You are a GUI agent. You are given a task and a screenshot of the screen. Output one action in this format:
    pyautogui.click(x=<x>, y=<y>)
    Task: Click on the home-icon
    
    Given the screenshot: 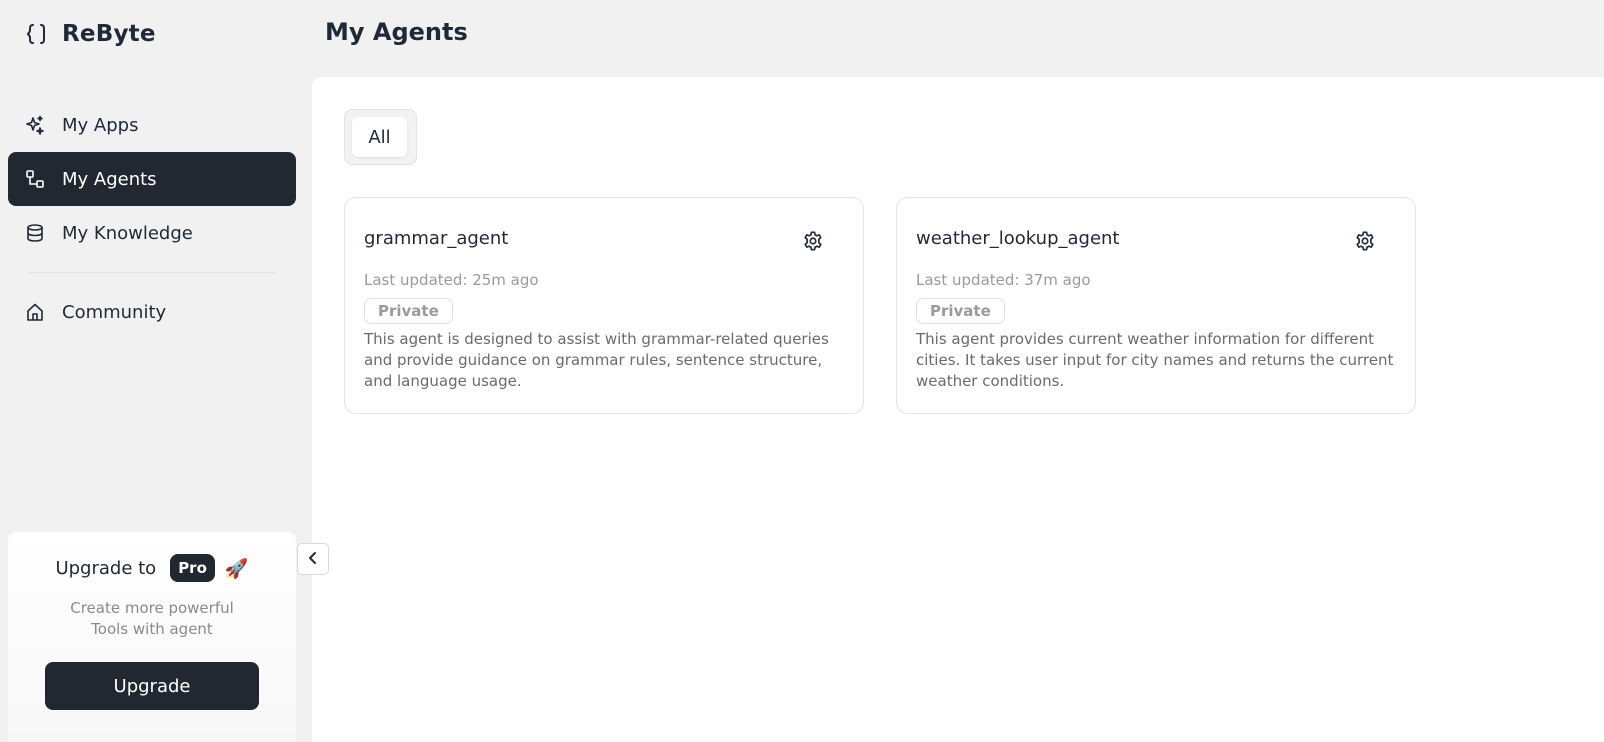 What is the action you would take?
    pyautogui.click(x=35, y=312)
    